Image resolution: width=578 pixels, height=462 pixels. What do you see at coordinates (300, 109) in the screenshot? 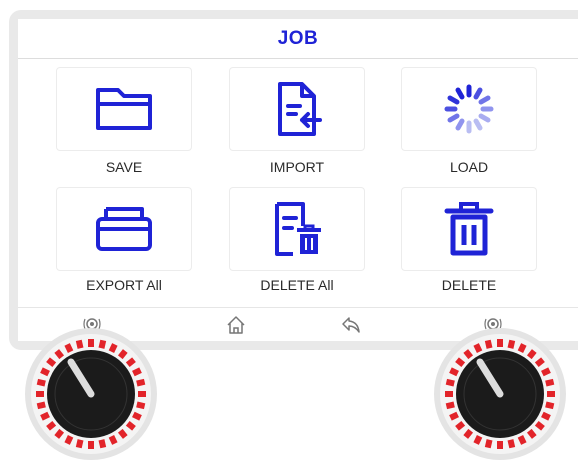
I see `file-import-icon` at bounding box center [300, 109].